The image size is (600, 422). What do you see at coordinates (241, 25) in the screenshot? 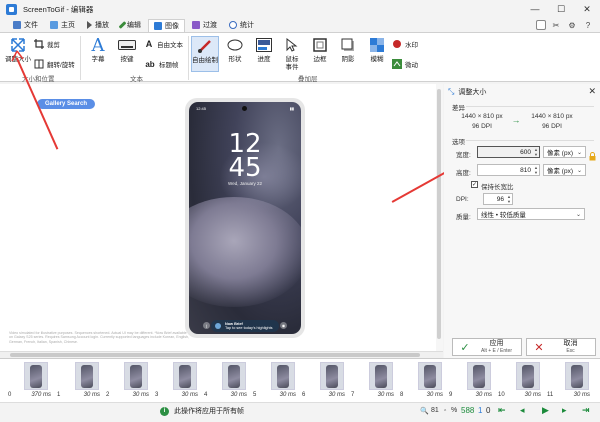
I see `tab-statistics: 统计` at bounding box center [241, 25].